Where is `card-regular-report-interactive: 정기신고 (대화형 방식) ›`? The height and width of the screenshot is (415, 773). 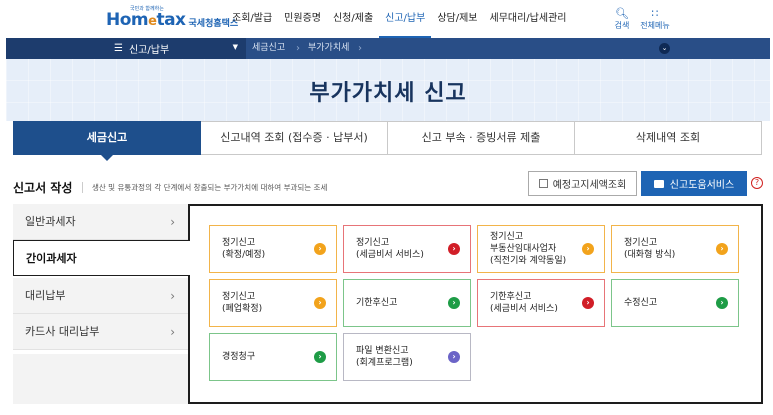
card-regular-report-interactive: 정기신고 (대화형 방식) › is located at coordinates (675, 249).